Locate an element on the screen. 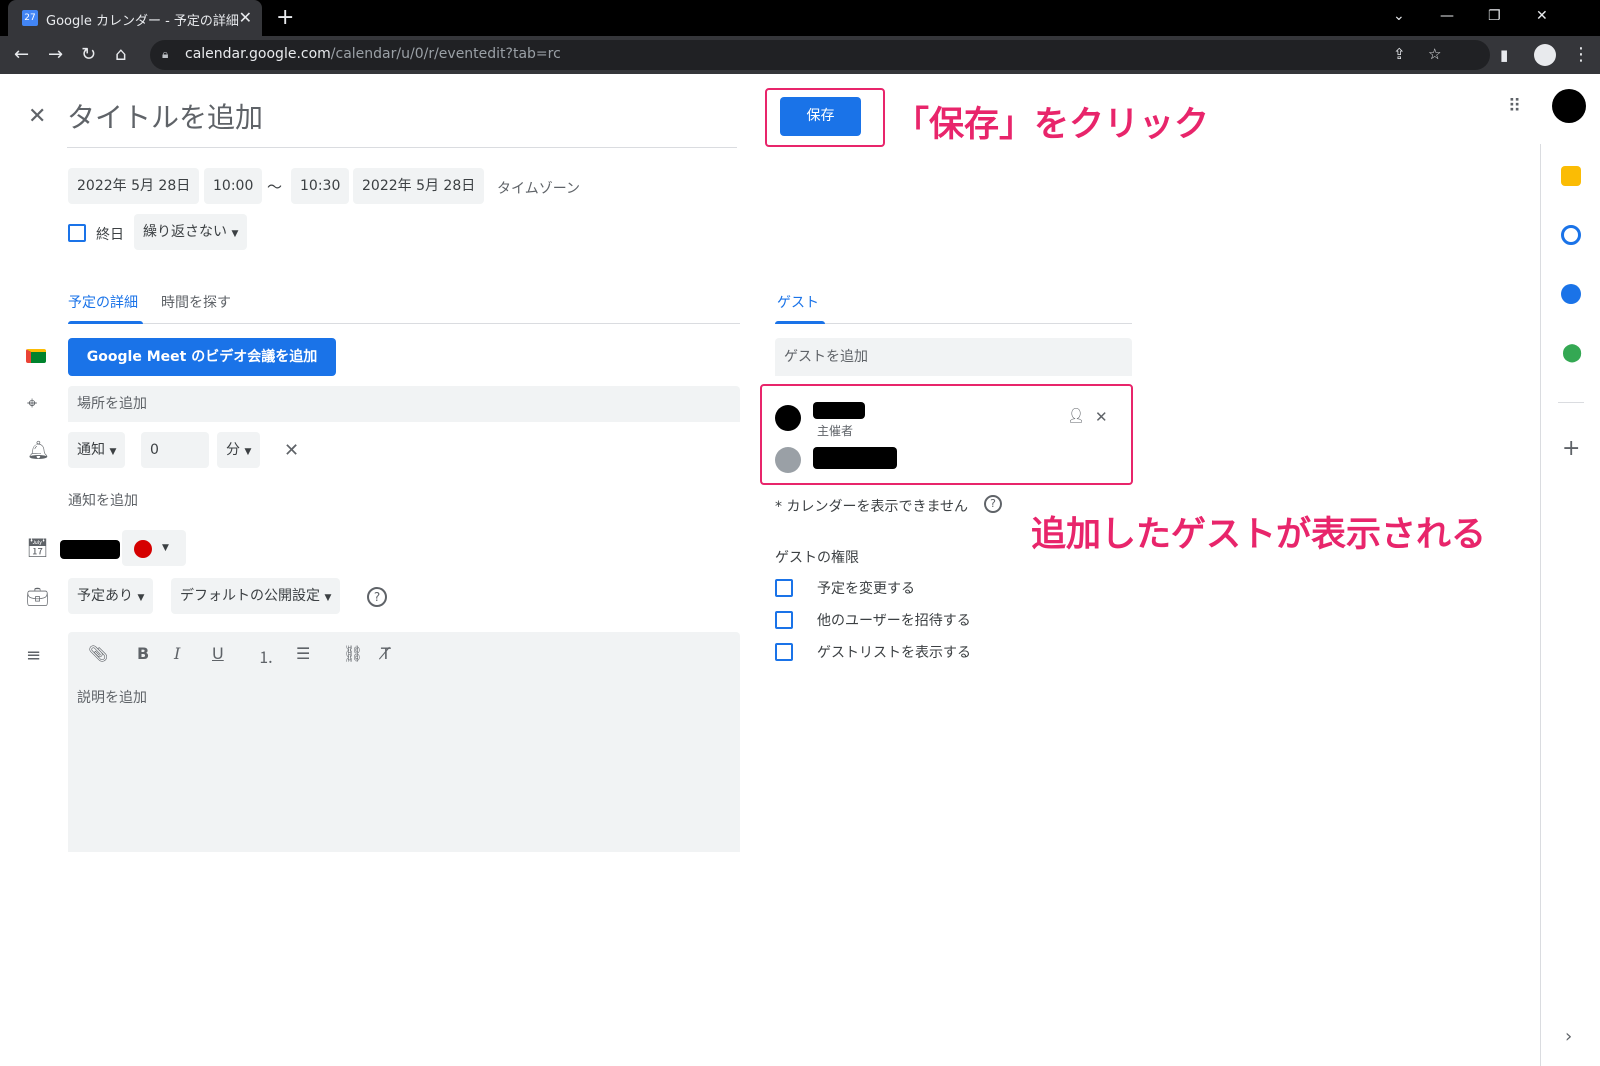 Image resolution: width=1600 pixels, height=1066 pixels. share-icon: ⇪ is located at coordinates (1399, 54).